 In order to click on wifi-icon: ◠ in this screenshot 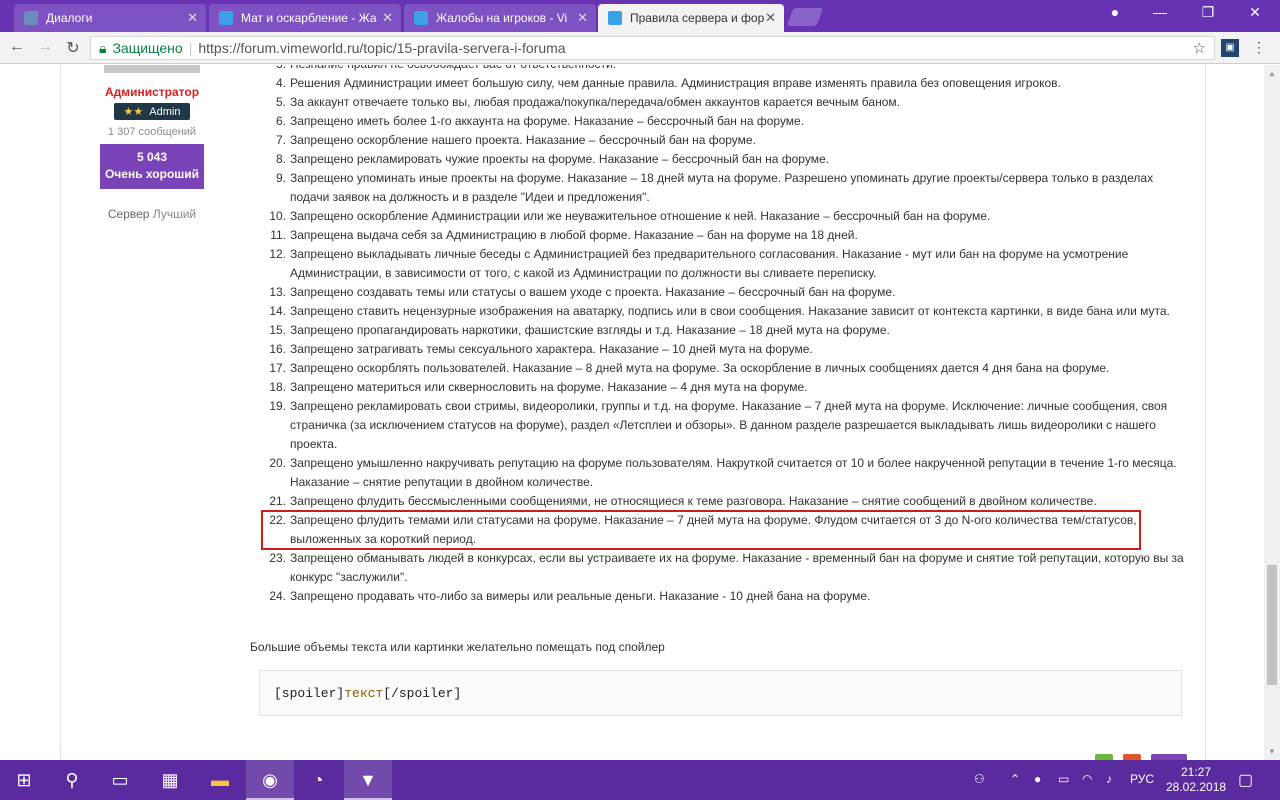, I will do `click(1087, 779)`.